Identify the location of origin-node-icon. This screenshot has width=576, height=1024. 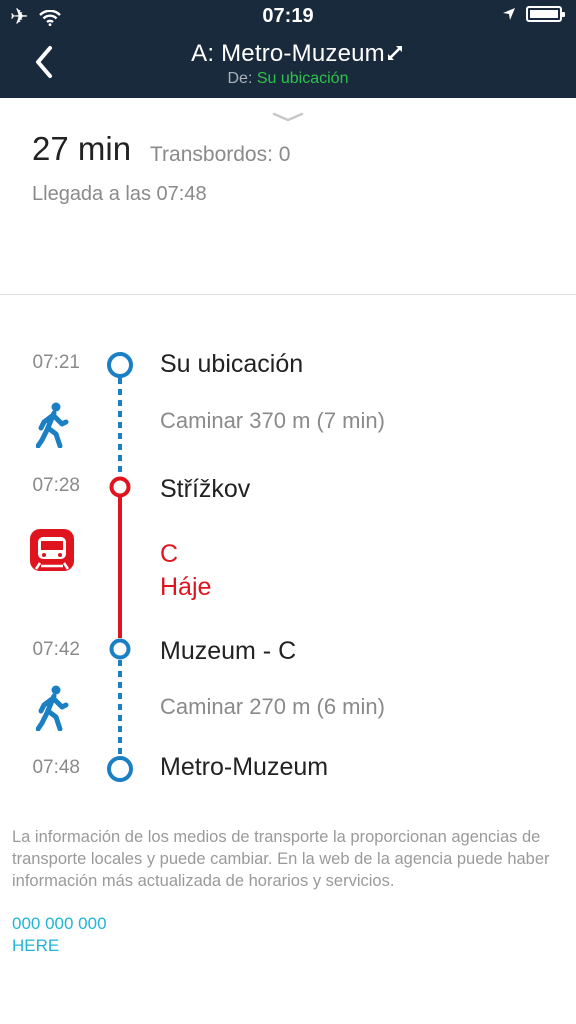
(120, 365).